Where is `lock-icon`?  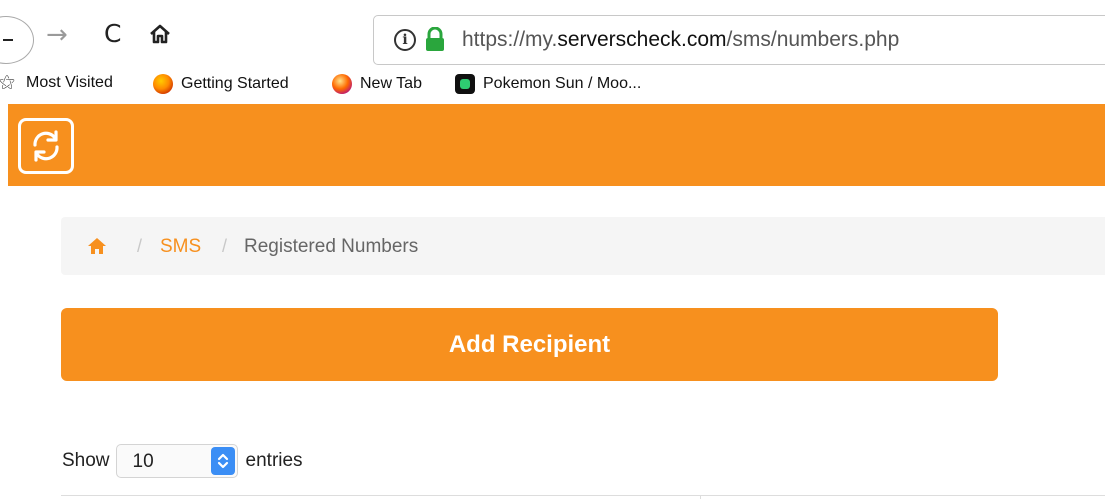 lock-icon is located at coordinates (435, 39).